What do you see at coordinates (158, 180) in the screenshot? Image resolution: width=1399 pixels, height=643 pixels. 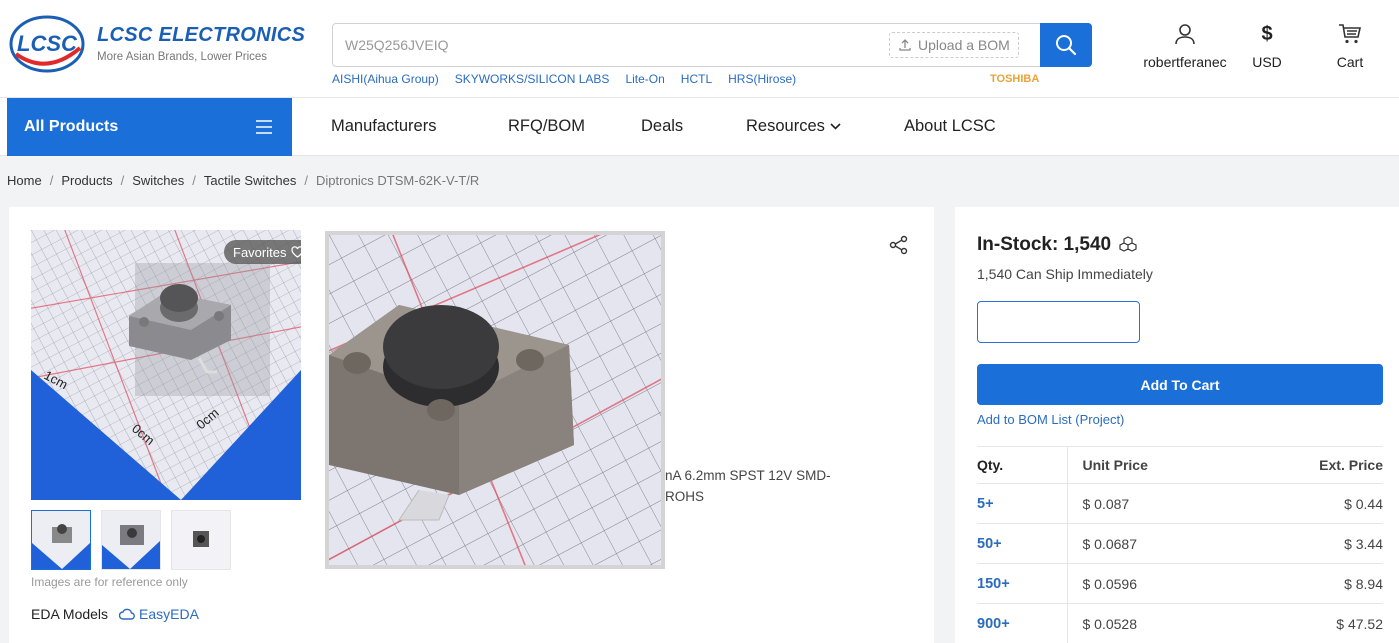 I see `breadcrumb-switches: Switches` at bounding box center [158, 180].